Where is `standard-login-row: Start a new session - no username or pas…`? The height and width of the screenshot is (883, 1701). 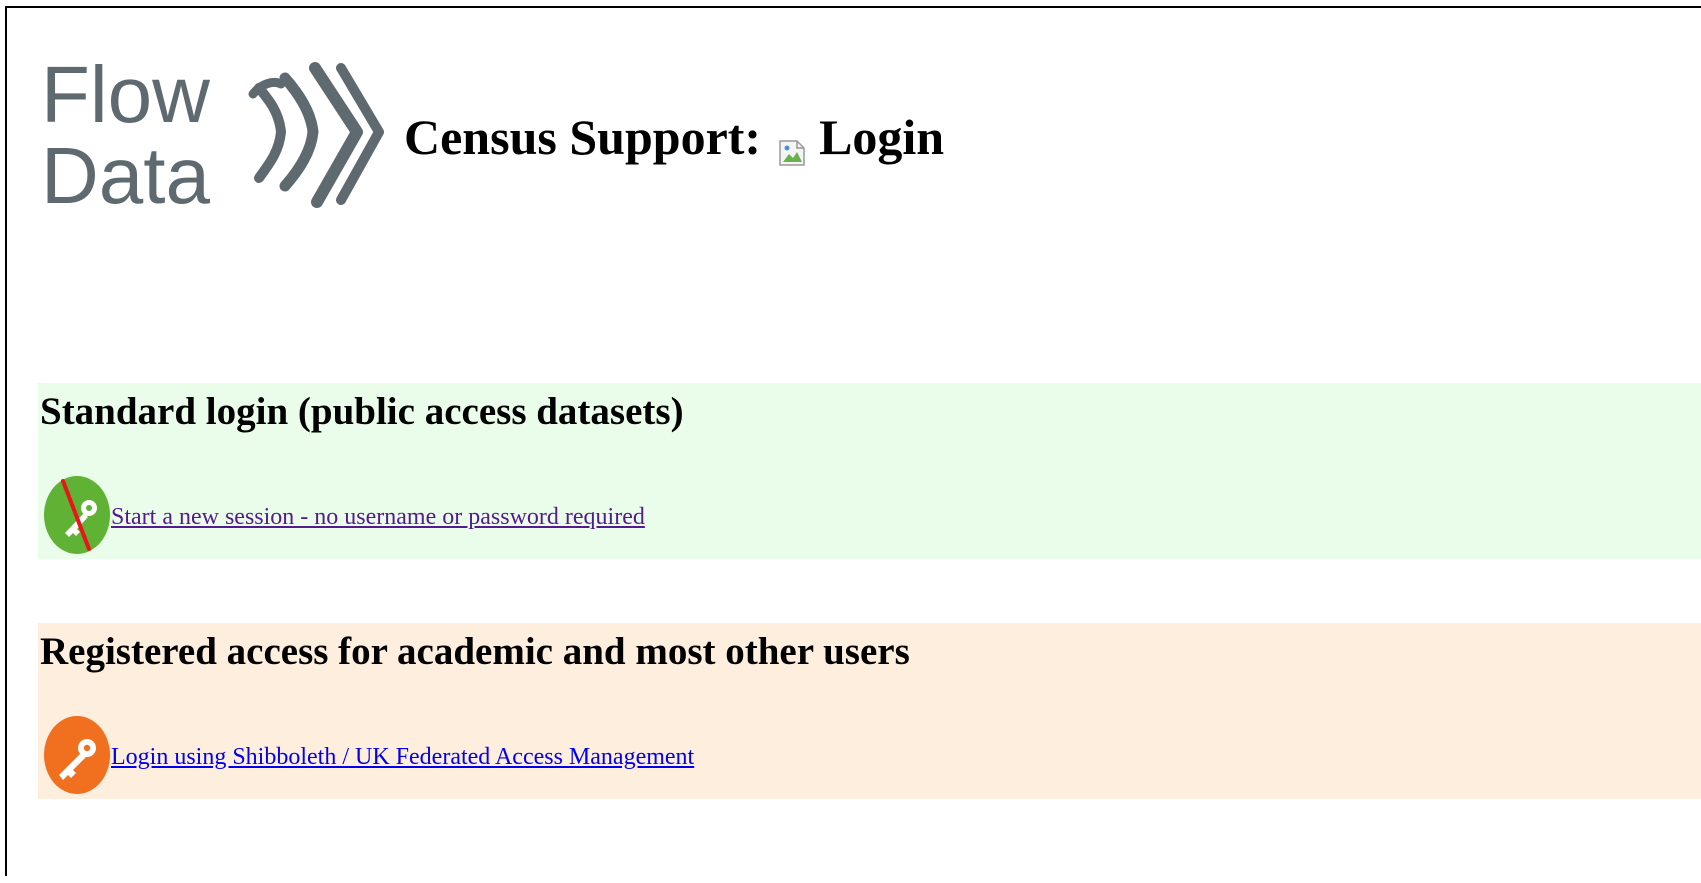
standard-login-row: Start a new session - no username or pas… is located at coordinates (344, 515).